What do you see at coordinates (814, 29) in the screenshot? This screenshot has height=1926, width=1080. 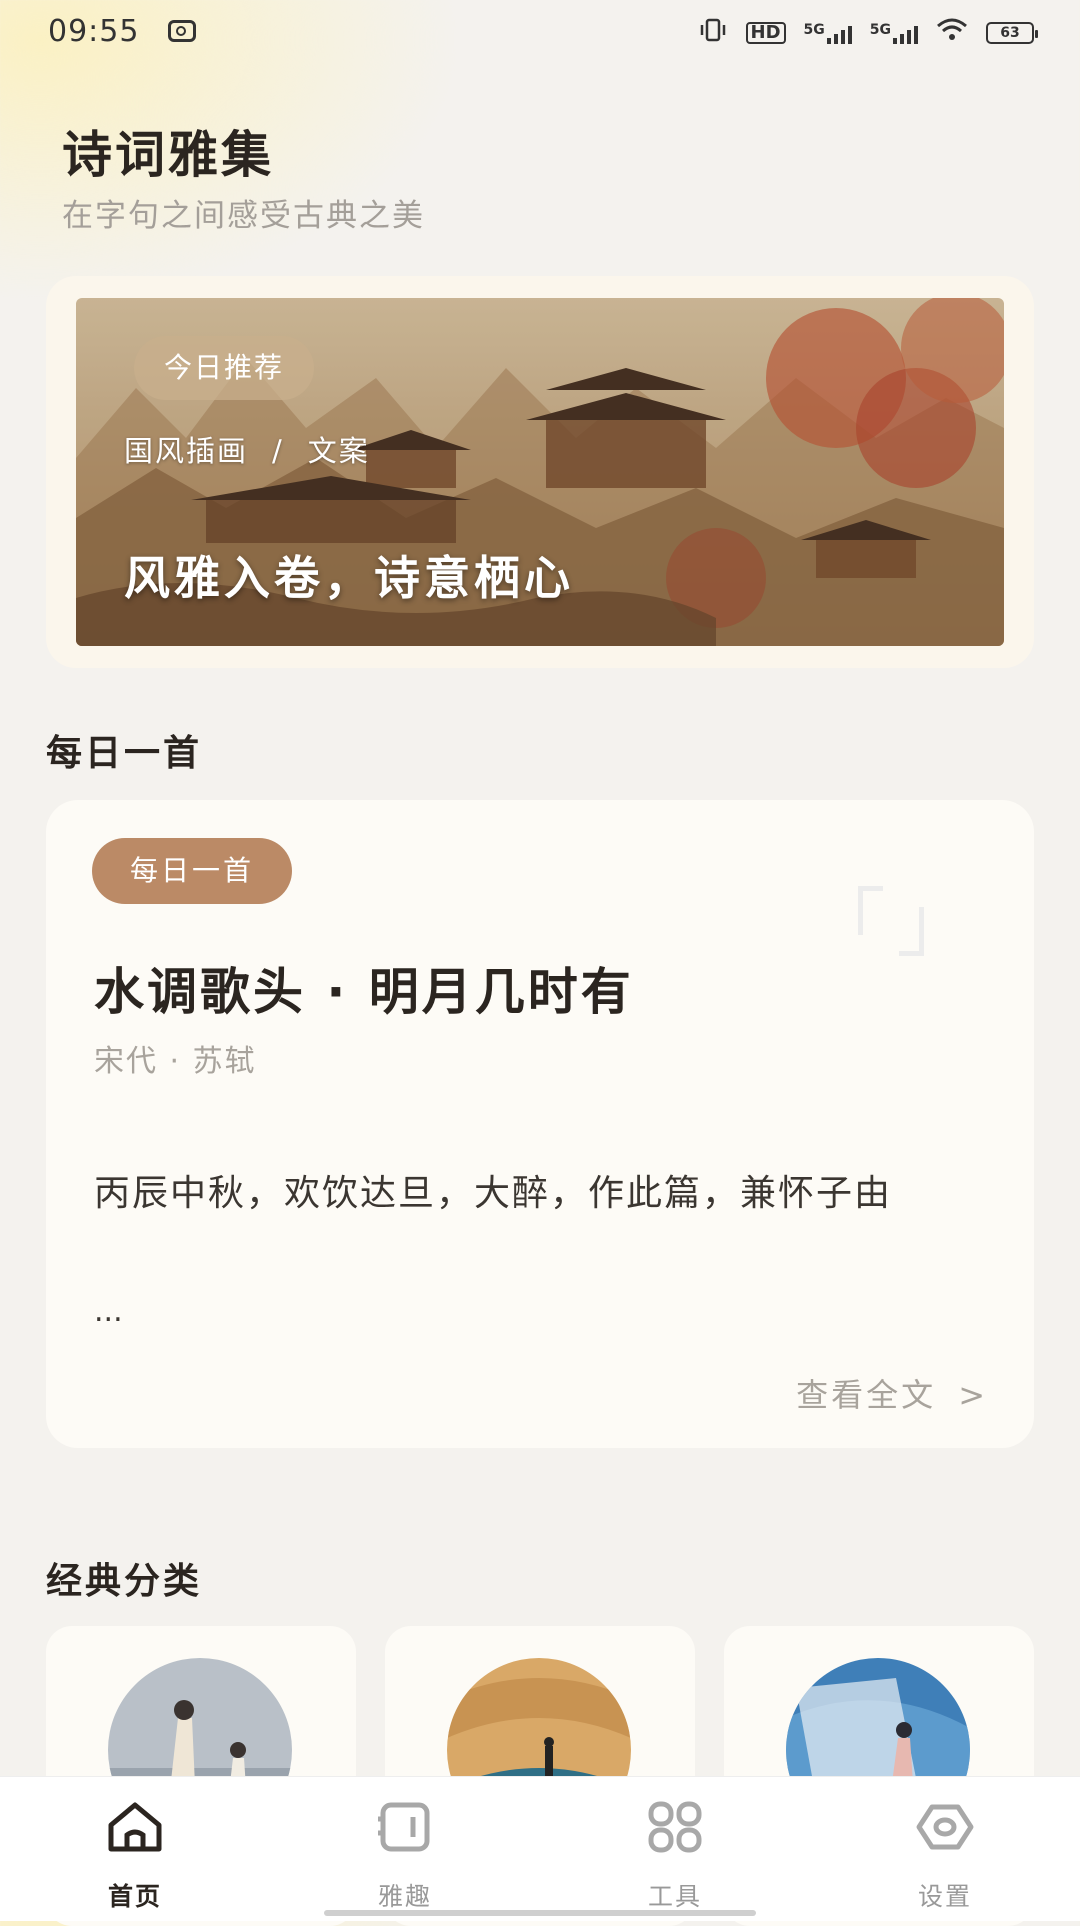 I see `network-type-1: 5G` at bounding box center [814, 29].